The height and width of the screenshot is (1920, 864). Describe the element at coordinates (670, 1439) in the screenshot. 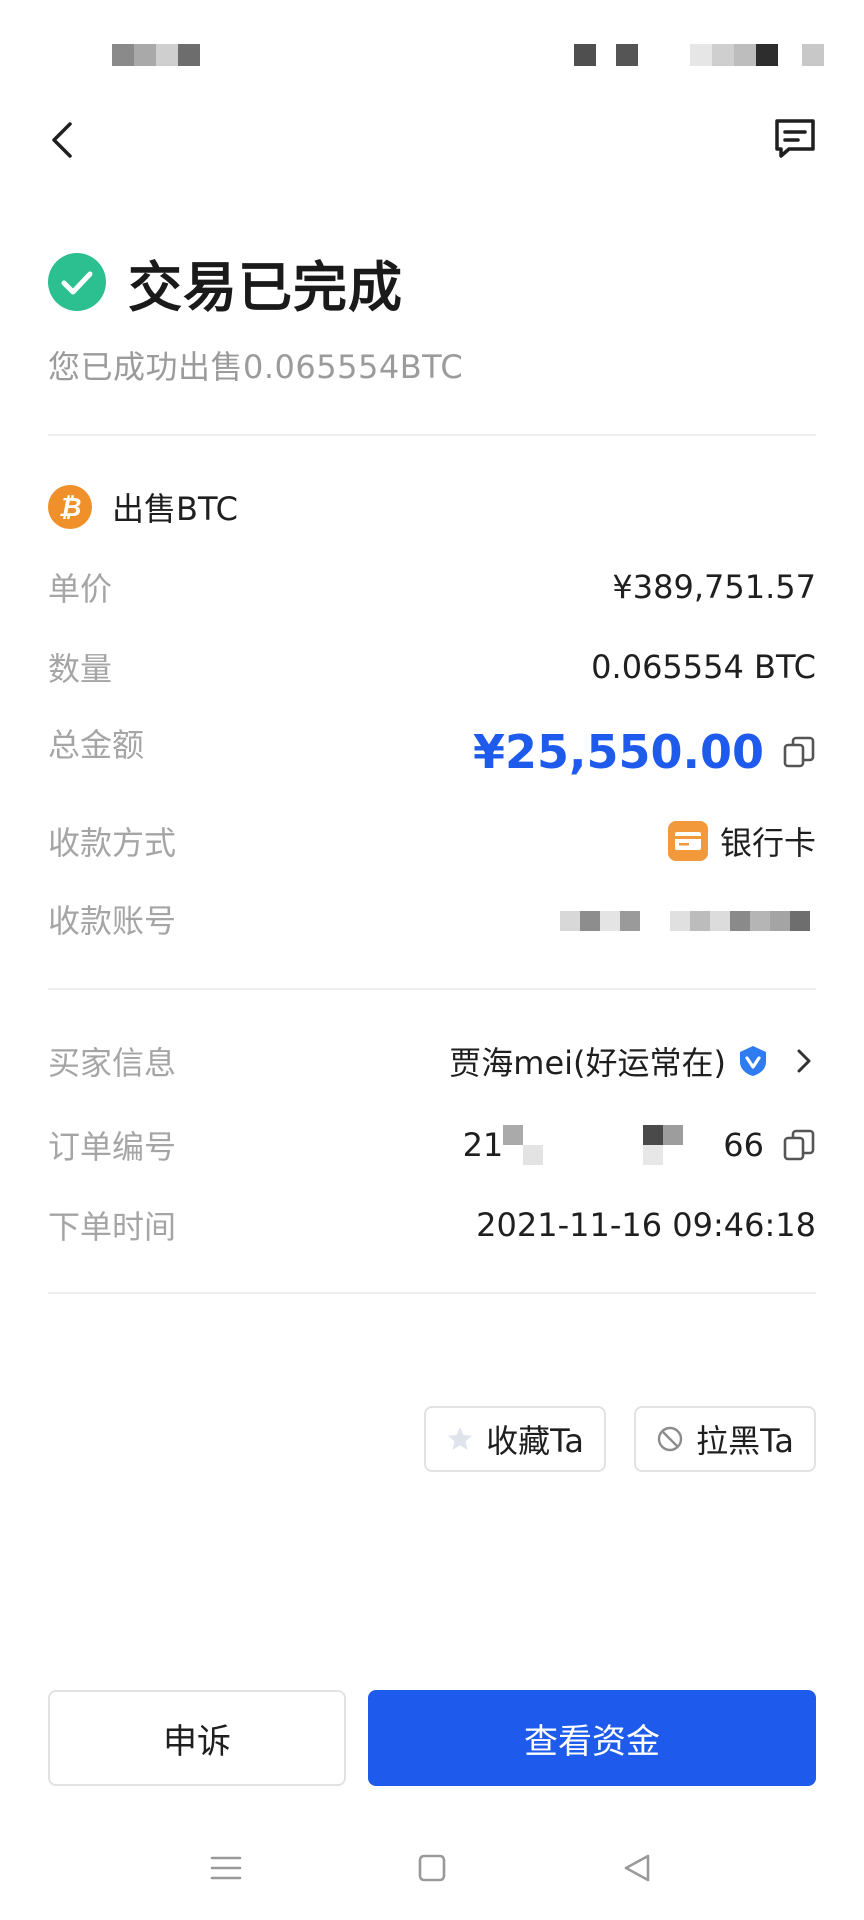

I see `block-icon` at that location.